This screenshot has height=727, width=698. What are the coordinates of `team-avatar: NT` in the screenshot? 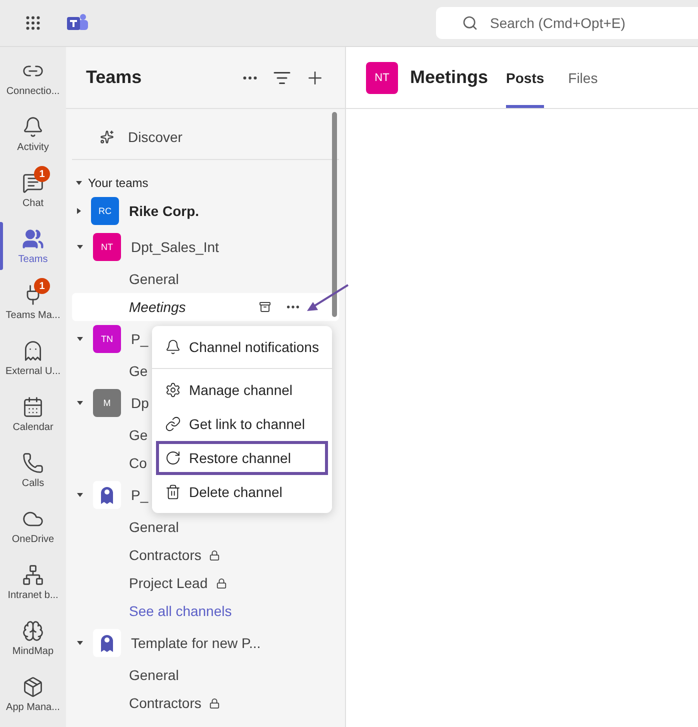 It's located at (107, 247).